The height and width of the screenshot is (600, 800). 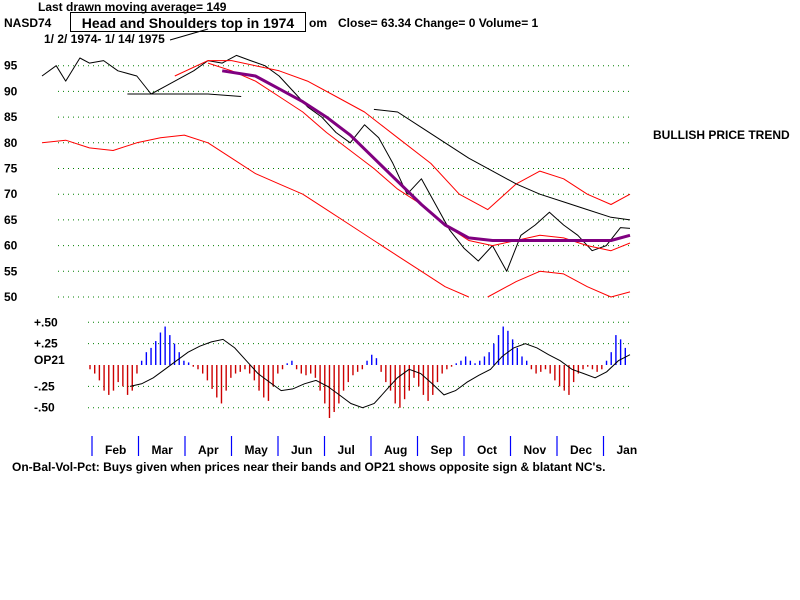 What do you see at coordinates (208, 450) in the screenshot?
I see `month-label: Apr` at bounding box center [208, 450].